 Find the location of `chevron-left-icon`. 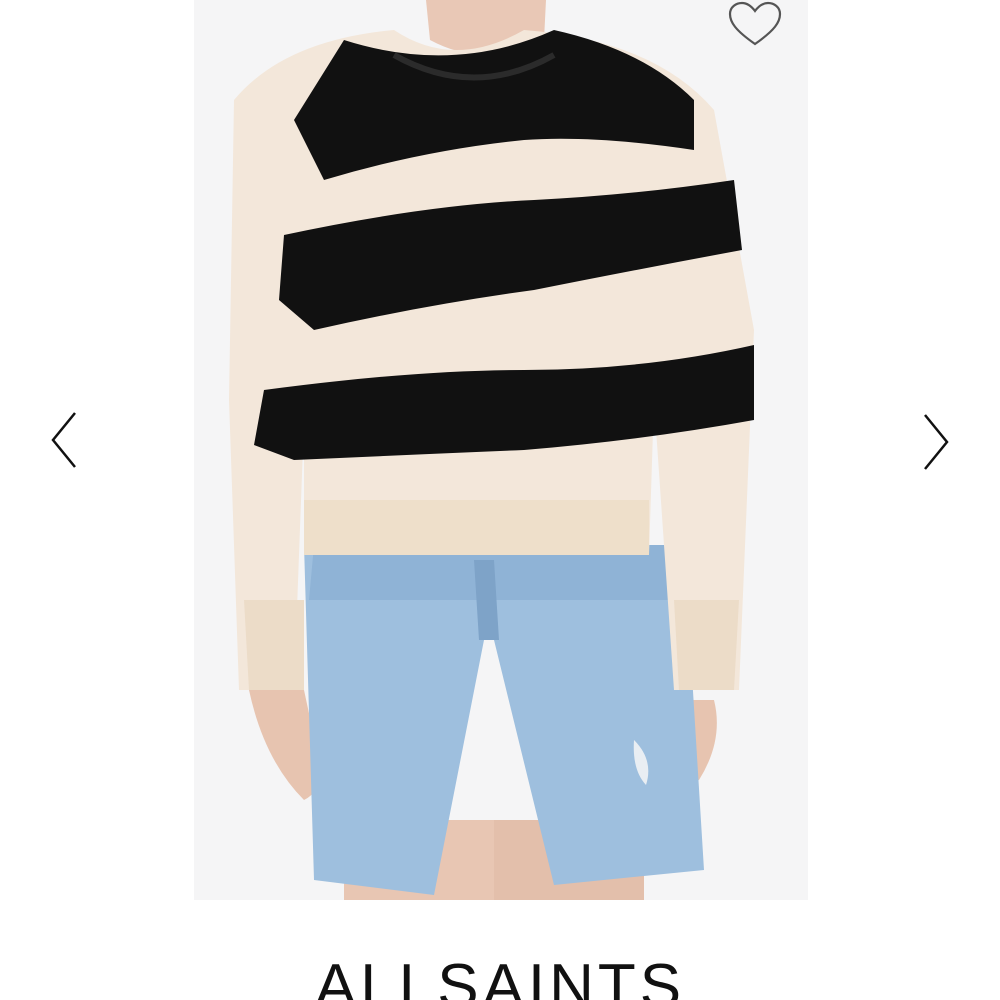

chevron-left-icon is located at coordinates (63, 440).